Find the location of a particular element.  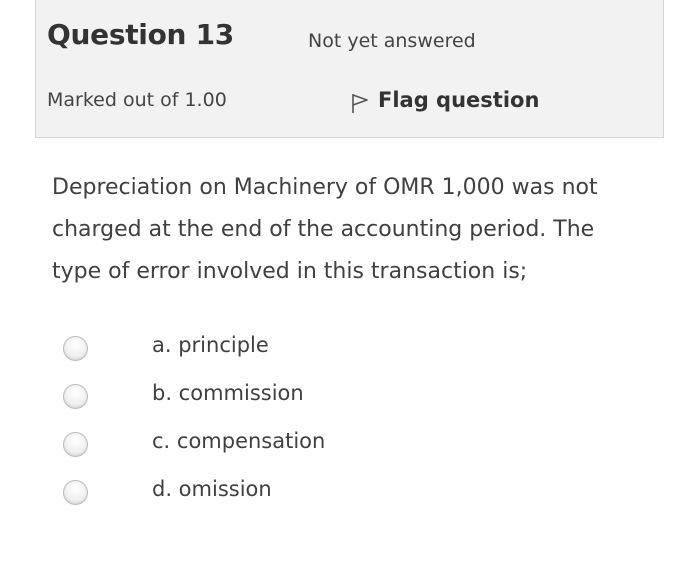

flag-icon is located at coordinates (360, 100).